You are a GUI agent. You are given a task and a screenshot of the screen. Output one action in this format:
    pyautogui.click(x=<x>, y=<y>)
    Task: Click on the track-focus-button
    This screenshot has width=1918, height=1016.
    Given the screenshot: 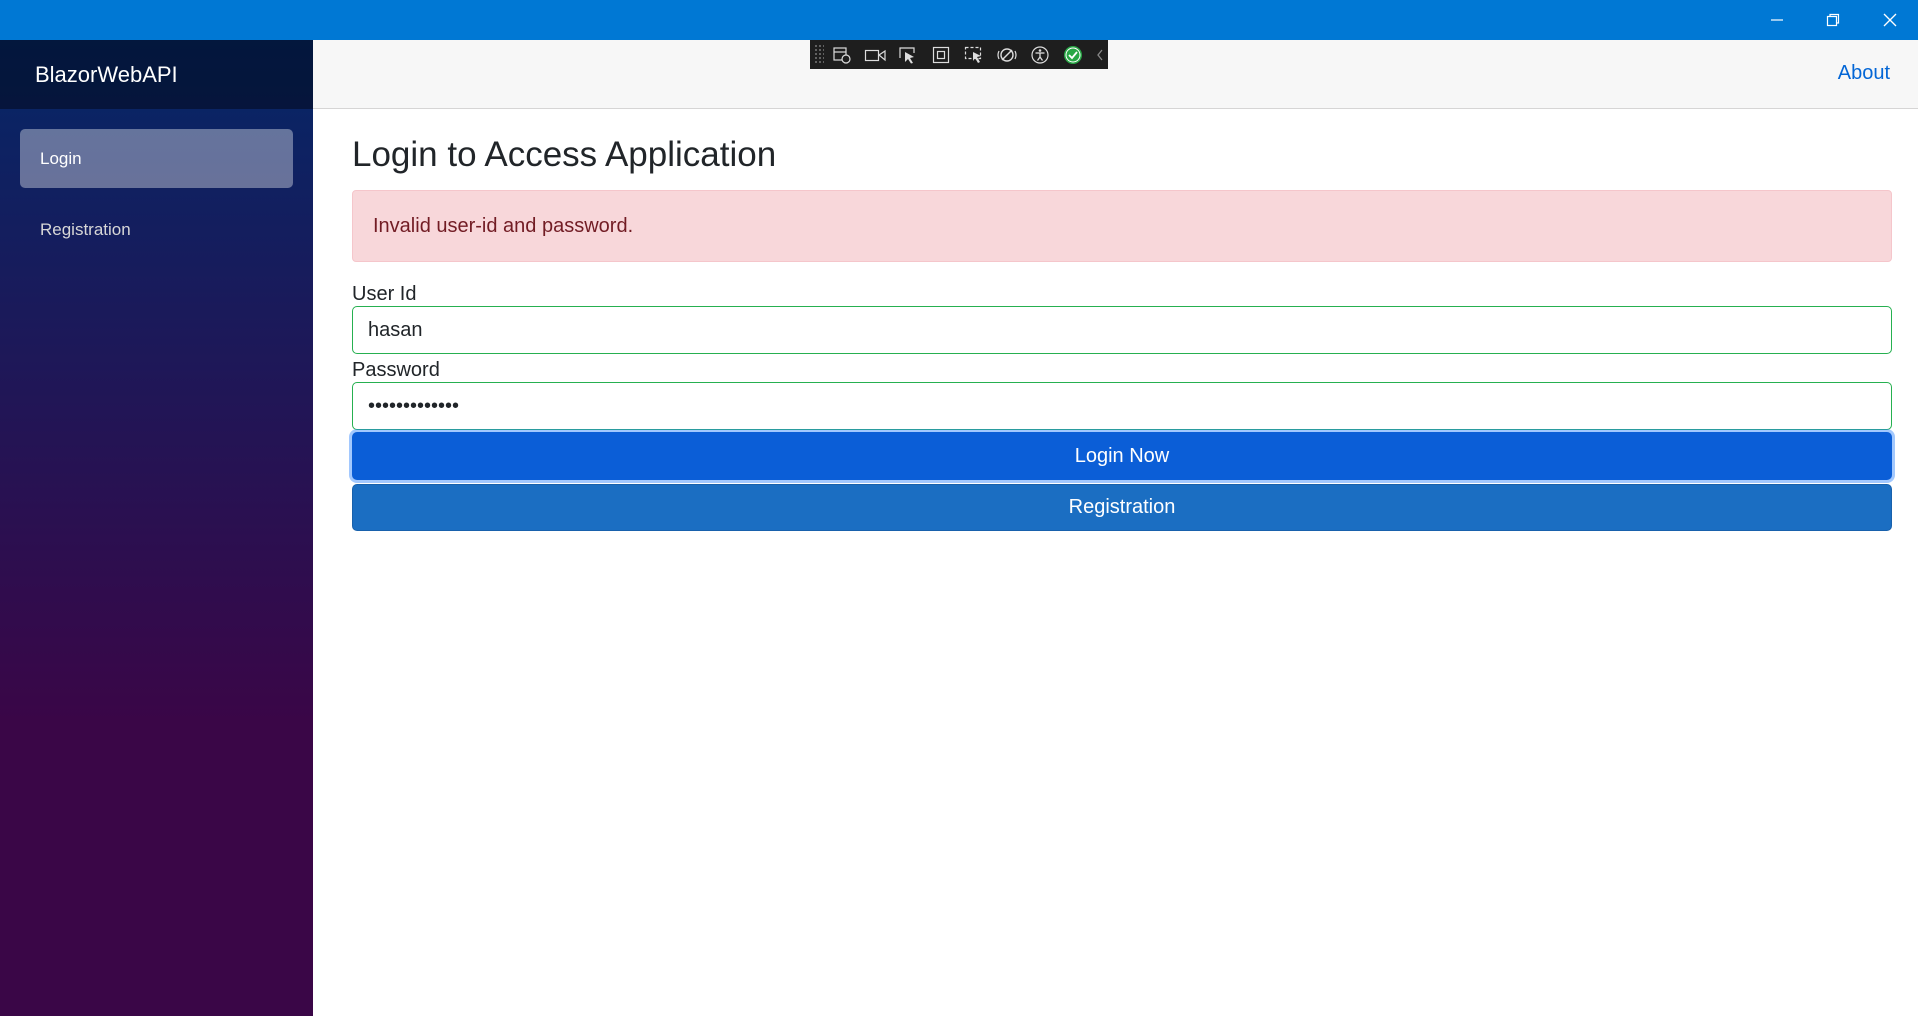 What is the action you would take?
    pyautogui.click(x=973, y=55)
    